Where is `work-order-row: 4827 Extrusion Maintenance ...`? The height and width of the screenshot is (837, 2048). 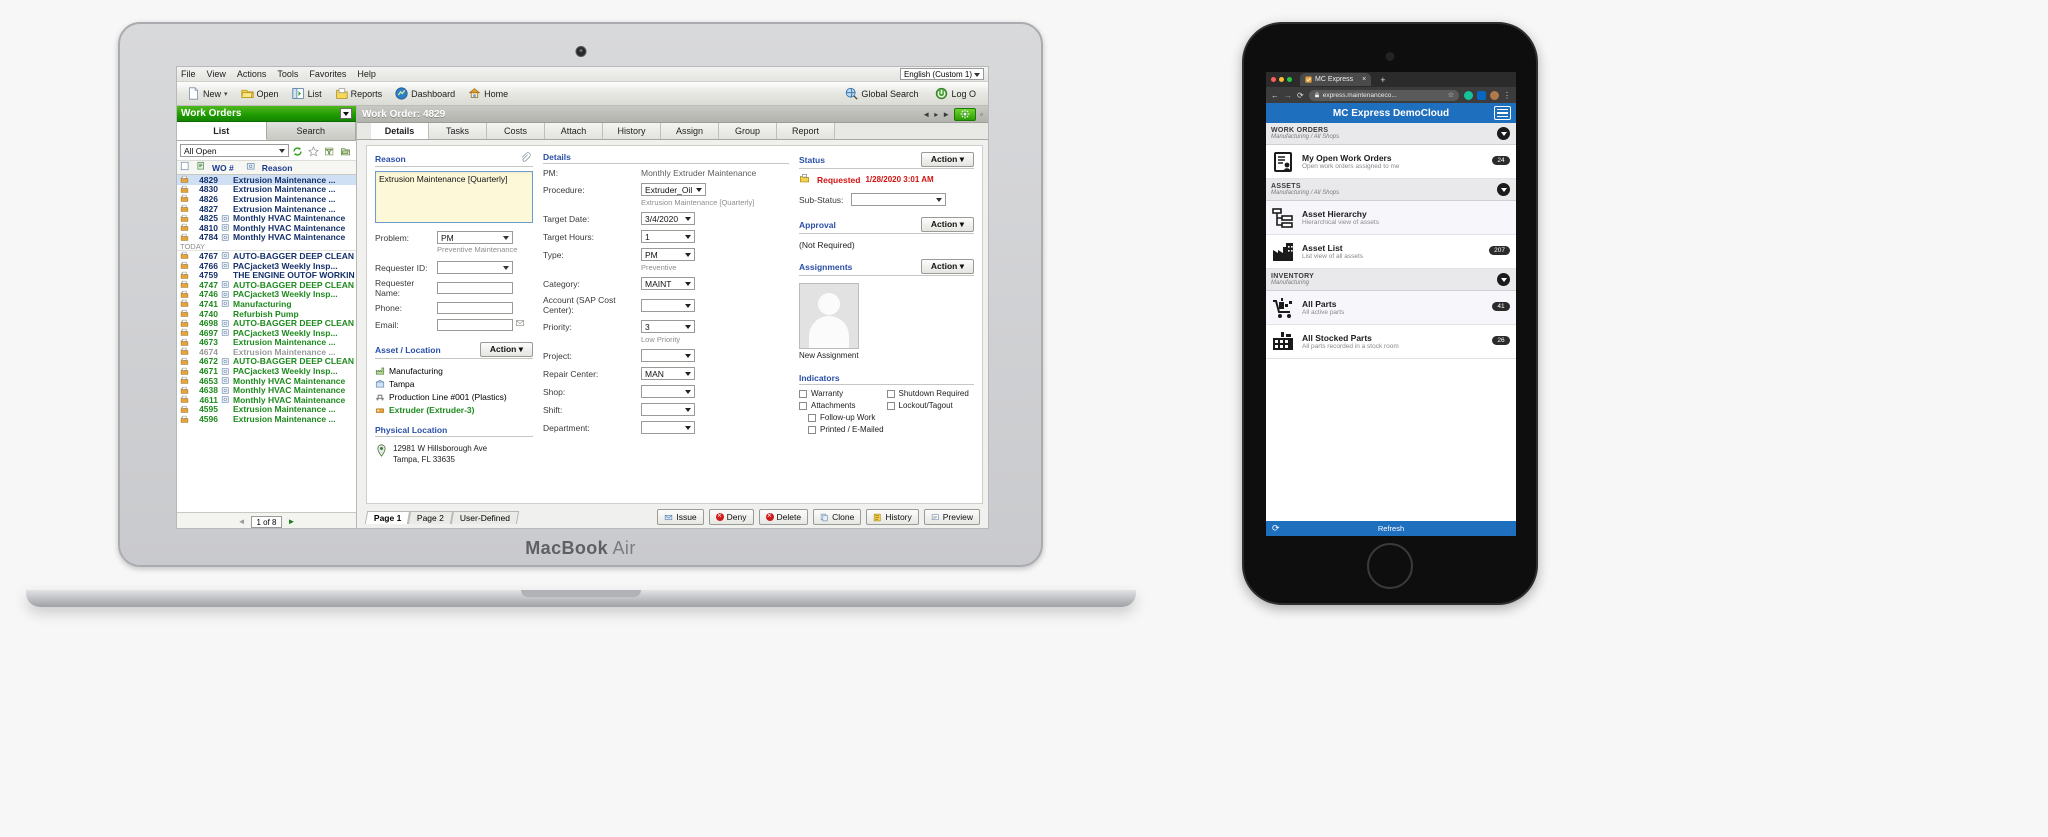 work-order-row: 4827 Extrusion Maintenance ... is located at coordinates (266, 209).